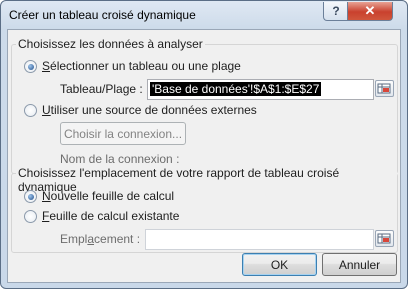  I want to click on ok-button: OK, so click(279, 264).